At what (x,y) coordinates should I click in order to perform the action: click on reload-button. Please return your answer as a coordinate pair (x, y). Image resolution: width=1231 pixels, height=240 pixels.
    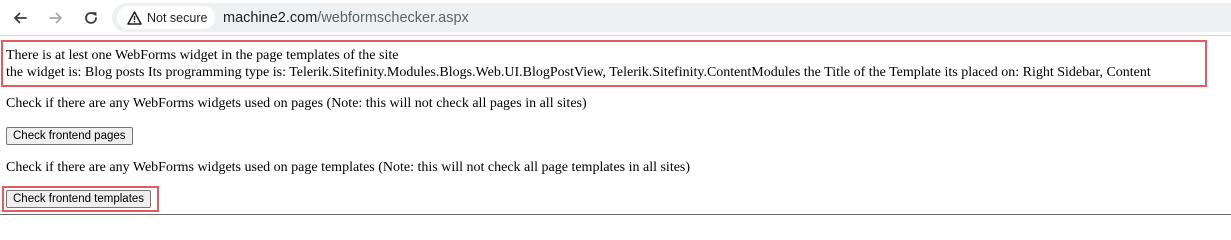
    Looking at the image, I should click on (91, 18).